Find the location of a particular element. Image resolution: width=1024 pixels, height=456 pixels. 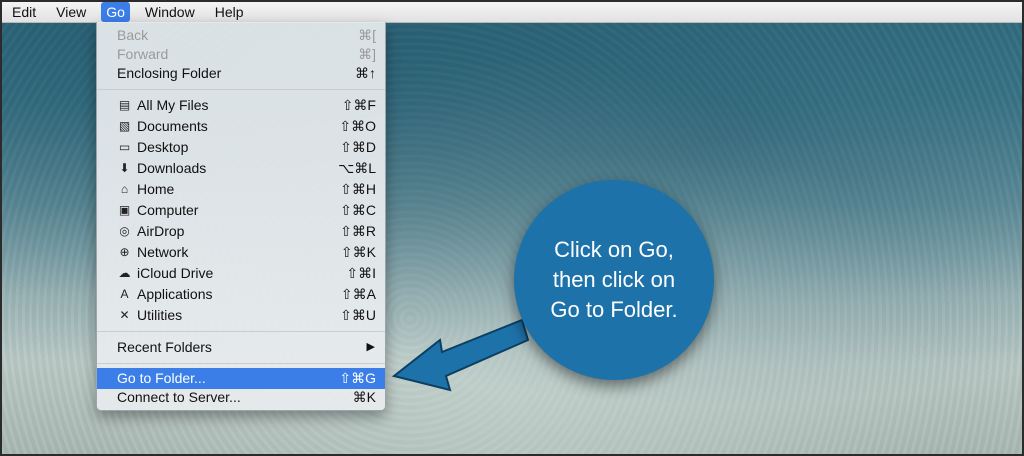

menu-item-label: Downloads is located at coordinates (172, 168).